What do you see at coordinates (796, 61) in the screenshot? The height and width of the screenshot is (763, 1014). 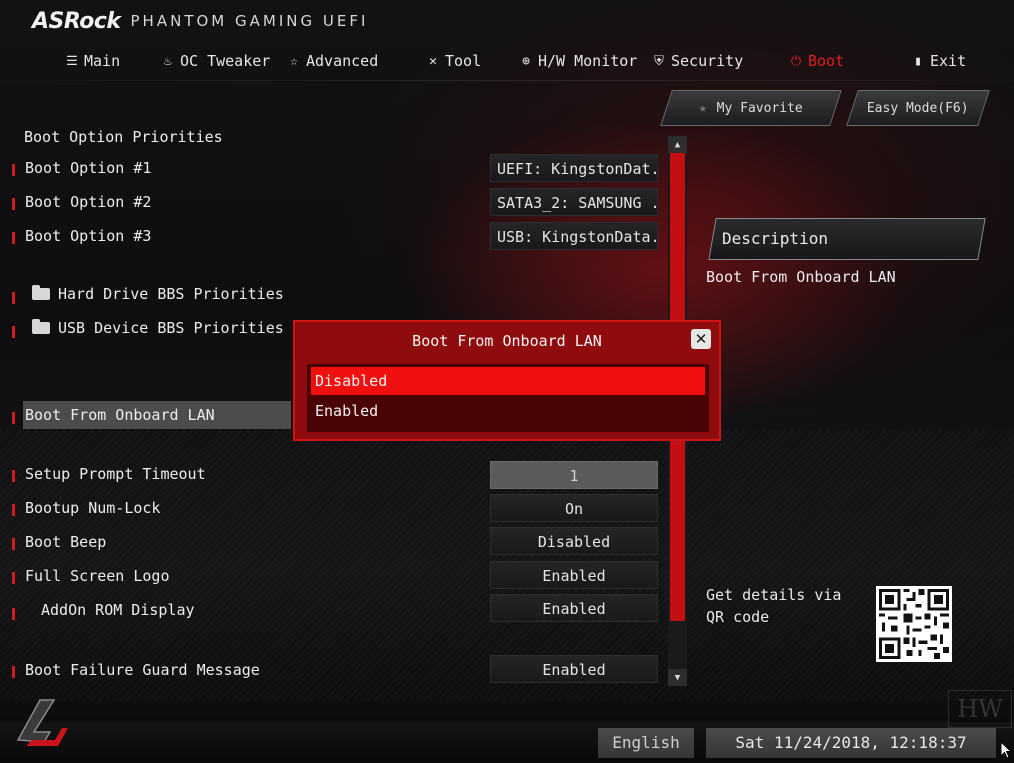 I see `power-icon: ⏻` at bounding box center [796, 61].